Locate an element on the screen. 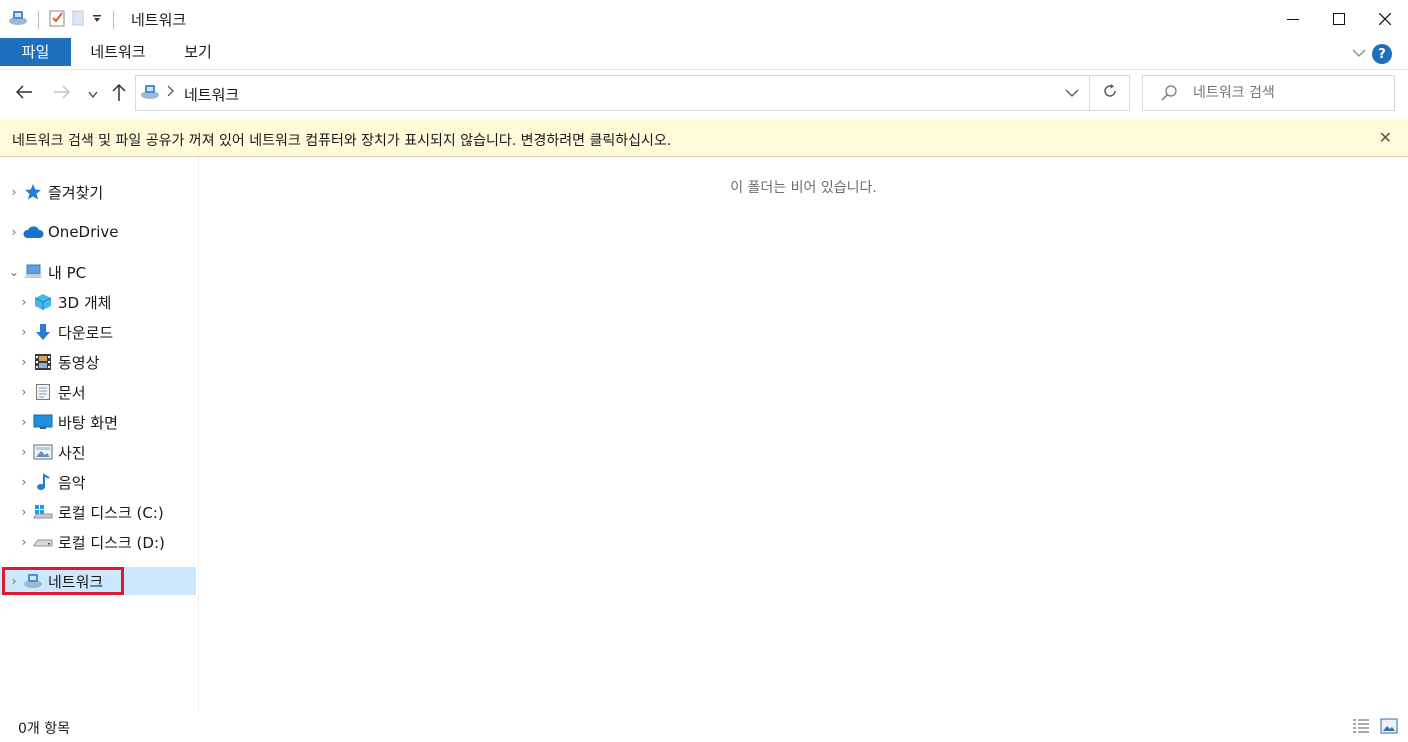  document-icon is located at coordinates (43, 392).